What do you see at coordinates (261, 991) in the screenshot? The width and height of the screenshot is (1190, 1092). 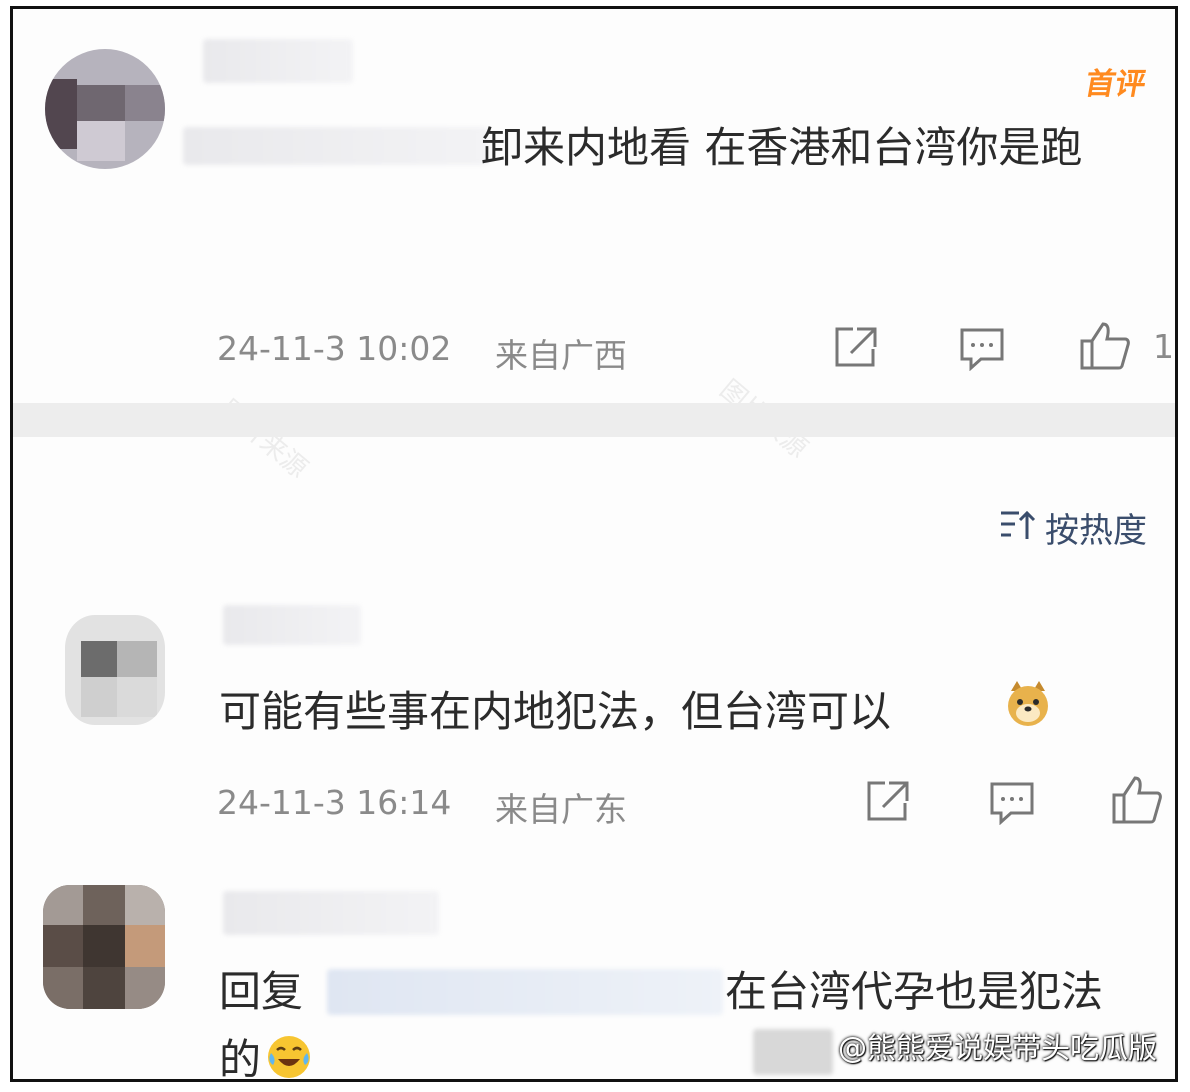 I see `reply-prefix: 回复` at bounding box center [261, 991].